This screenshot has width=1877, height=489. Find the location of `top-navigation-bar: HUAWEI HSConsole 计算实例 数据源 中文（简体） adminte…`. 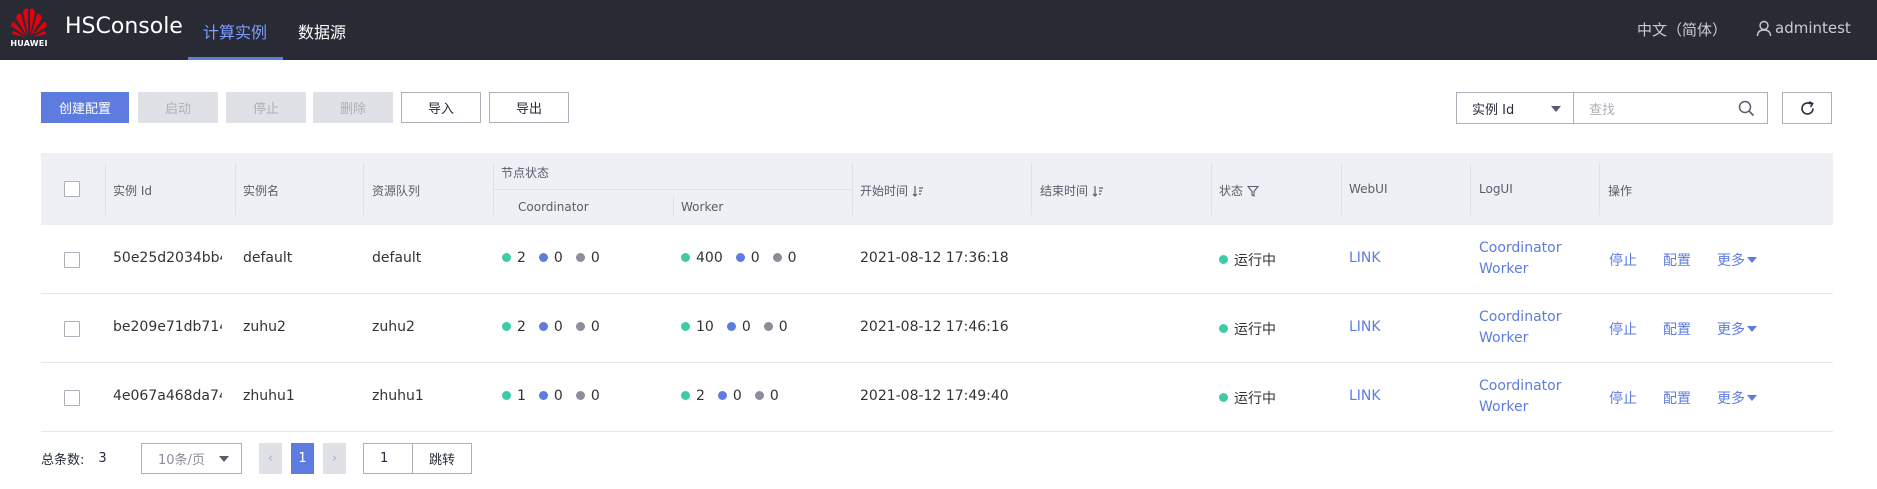

top-navigation-bar: HUAWEI HSConsole 计算实例 数据源 中文（简体） adminte… is located at coordinates (938, 30).